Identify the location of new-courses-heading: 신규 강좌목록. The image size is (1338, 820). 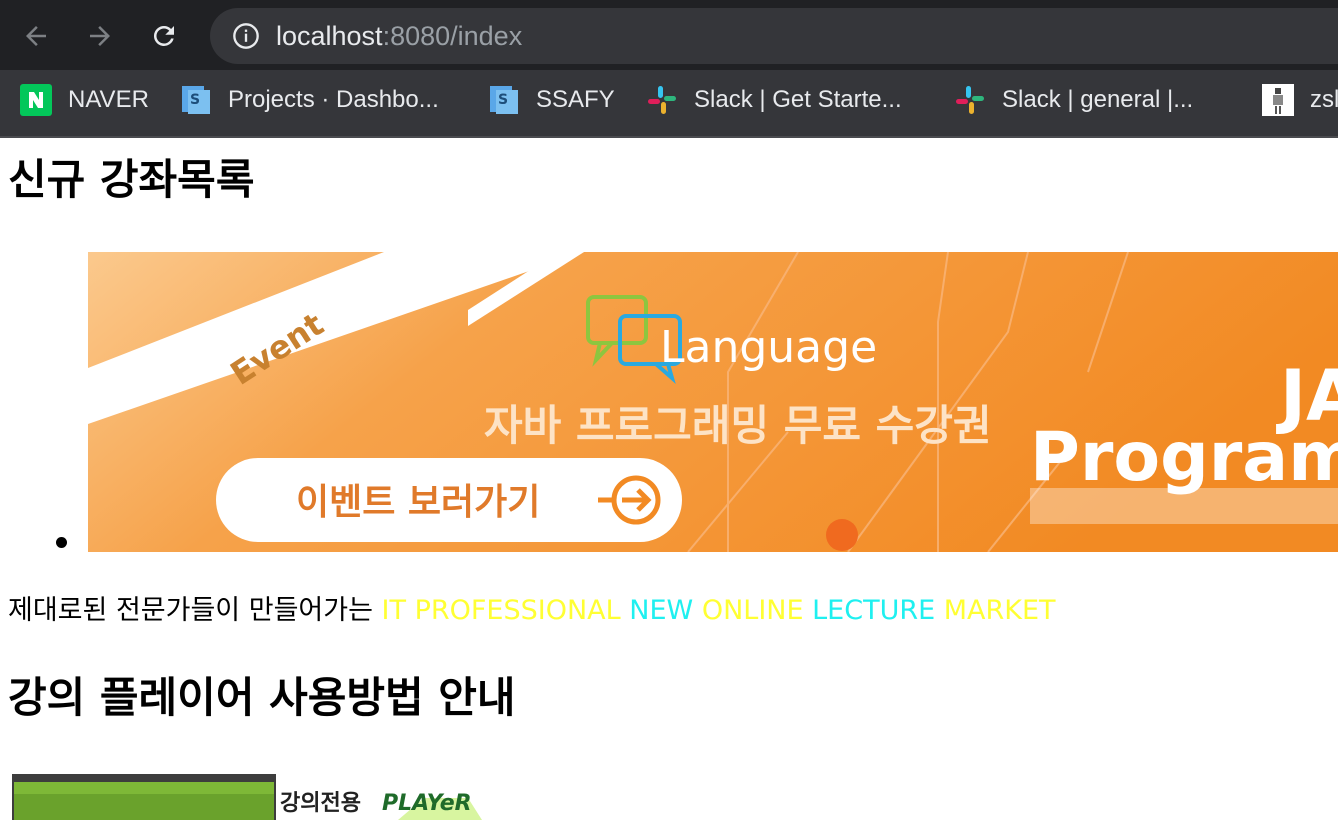
(131, 179).